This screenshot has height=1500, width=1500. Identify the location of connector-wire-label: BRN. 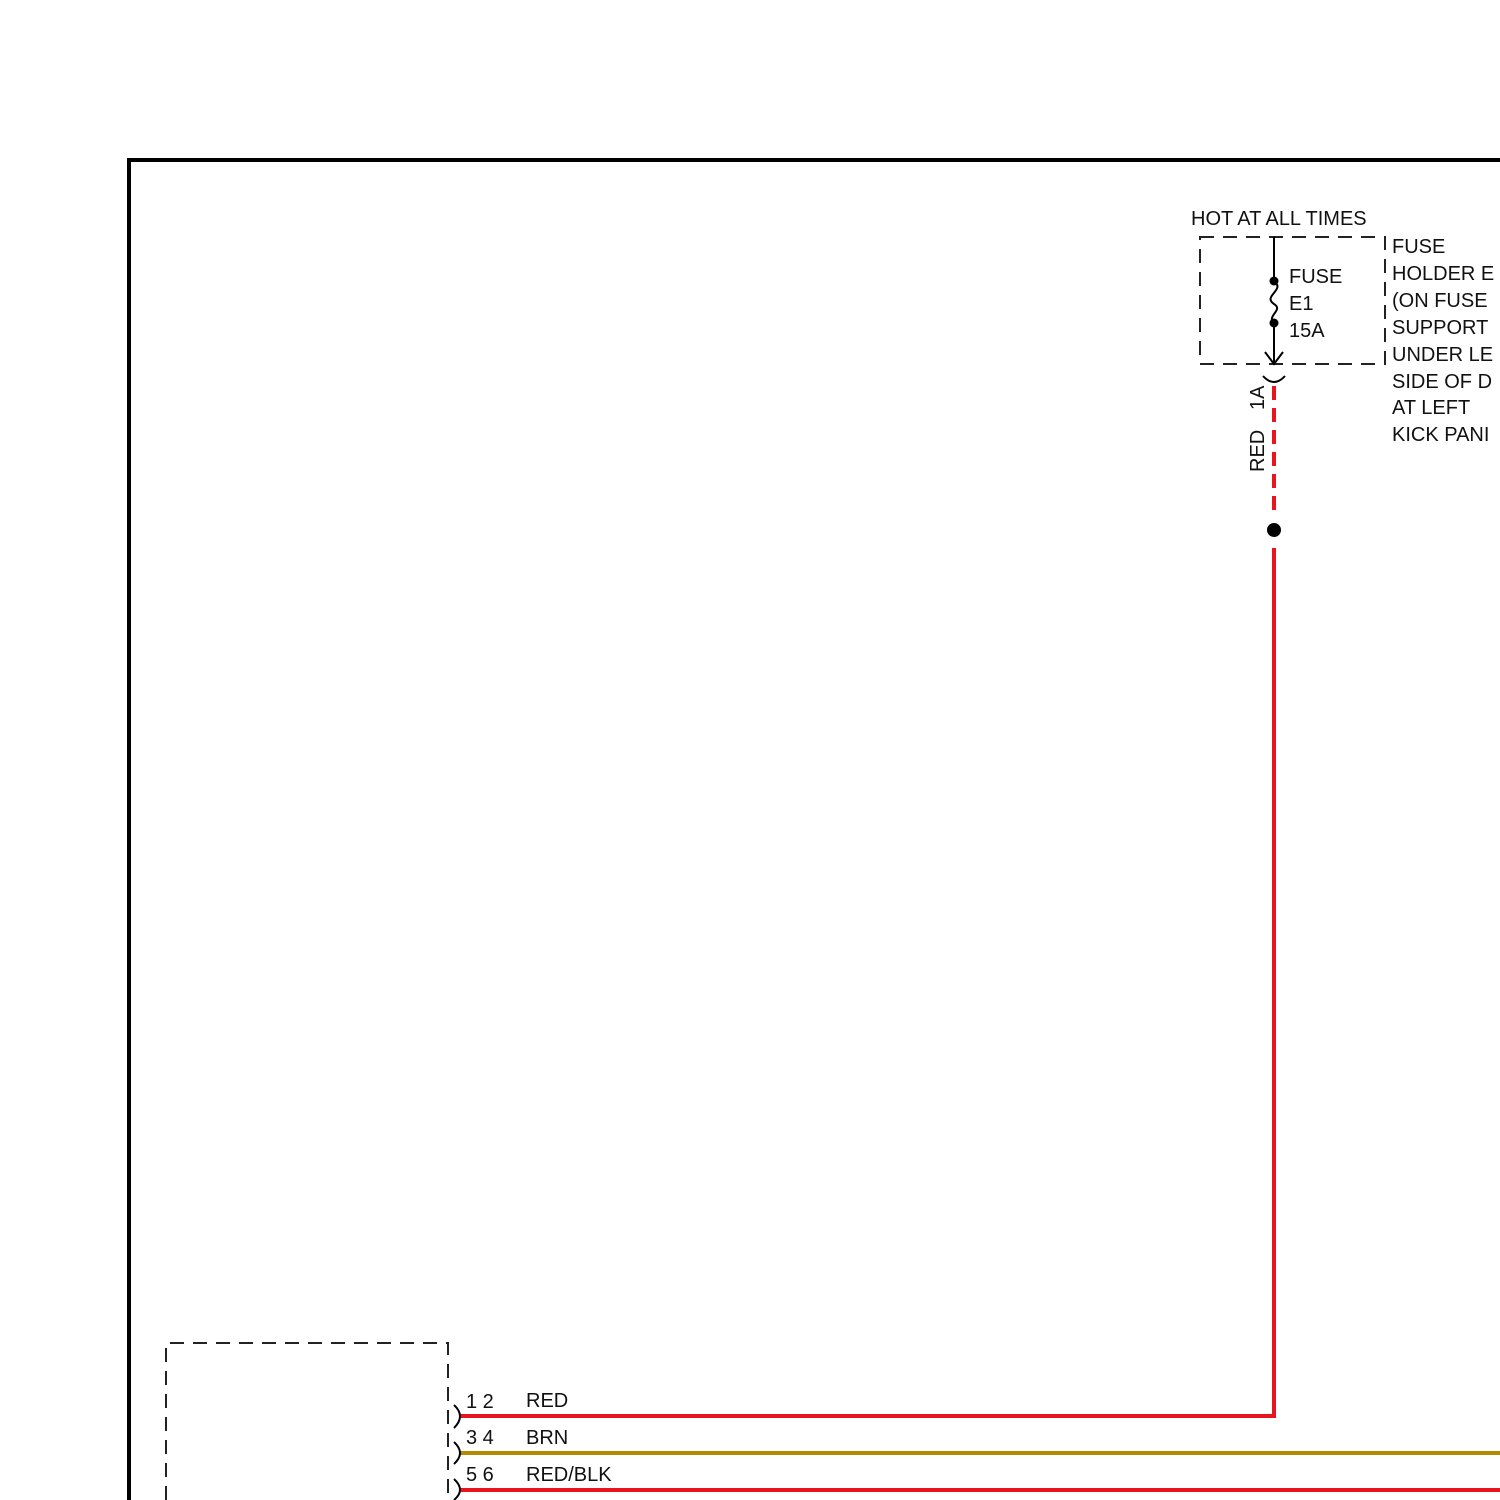
(547, 1438).